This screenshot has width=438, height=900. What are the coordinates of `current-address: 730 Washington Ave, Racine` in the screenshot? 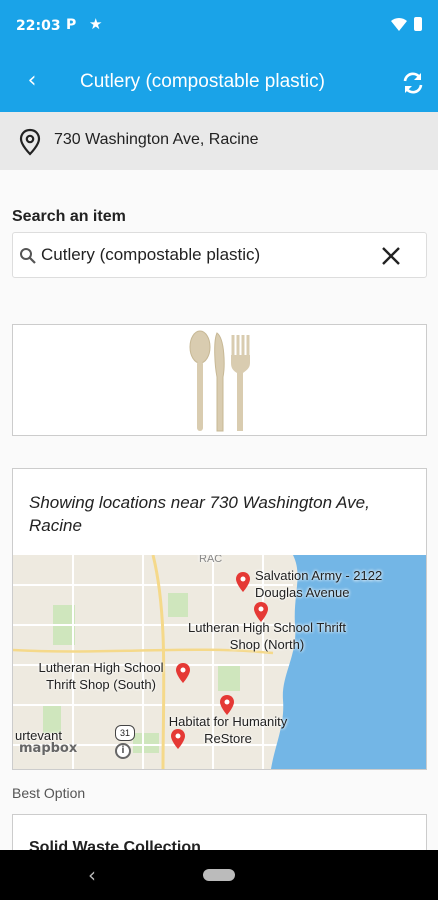 It's located at (156, 139).